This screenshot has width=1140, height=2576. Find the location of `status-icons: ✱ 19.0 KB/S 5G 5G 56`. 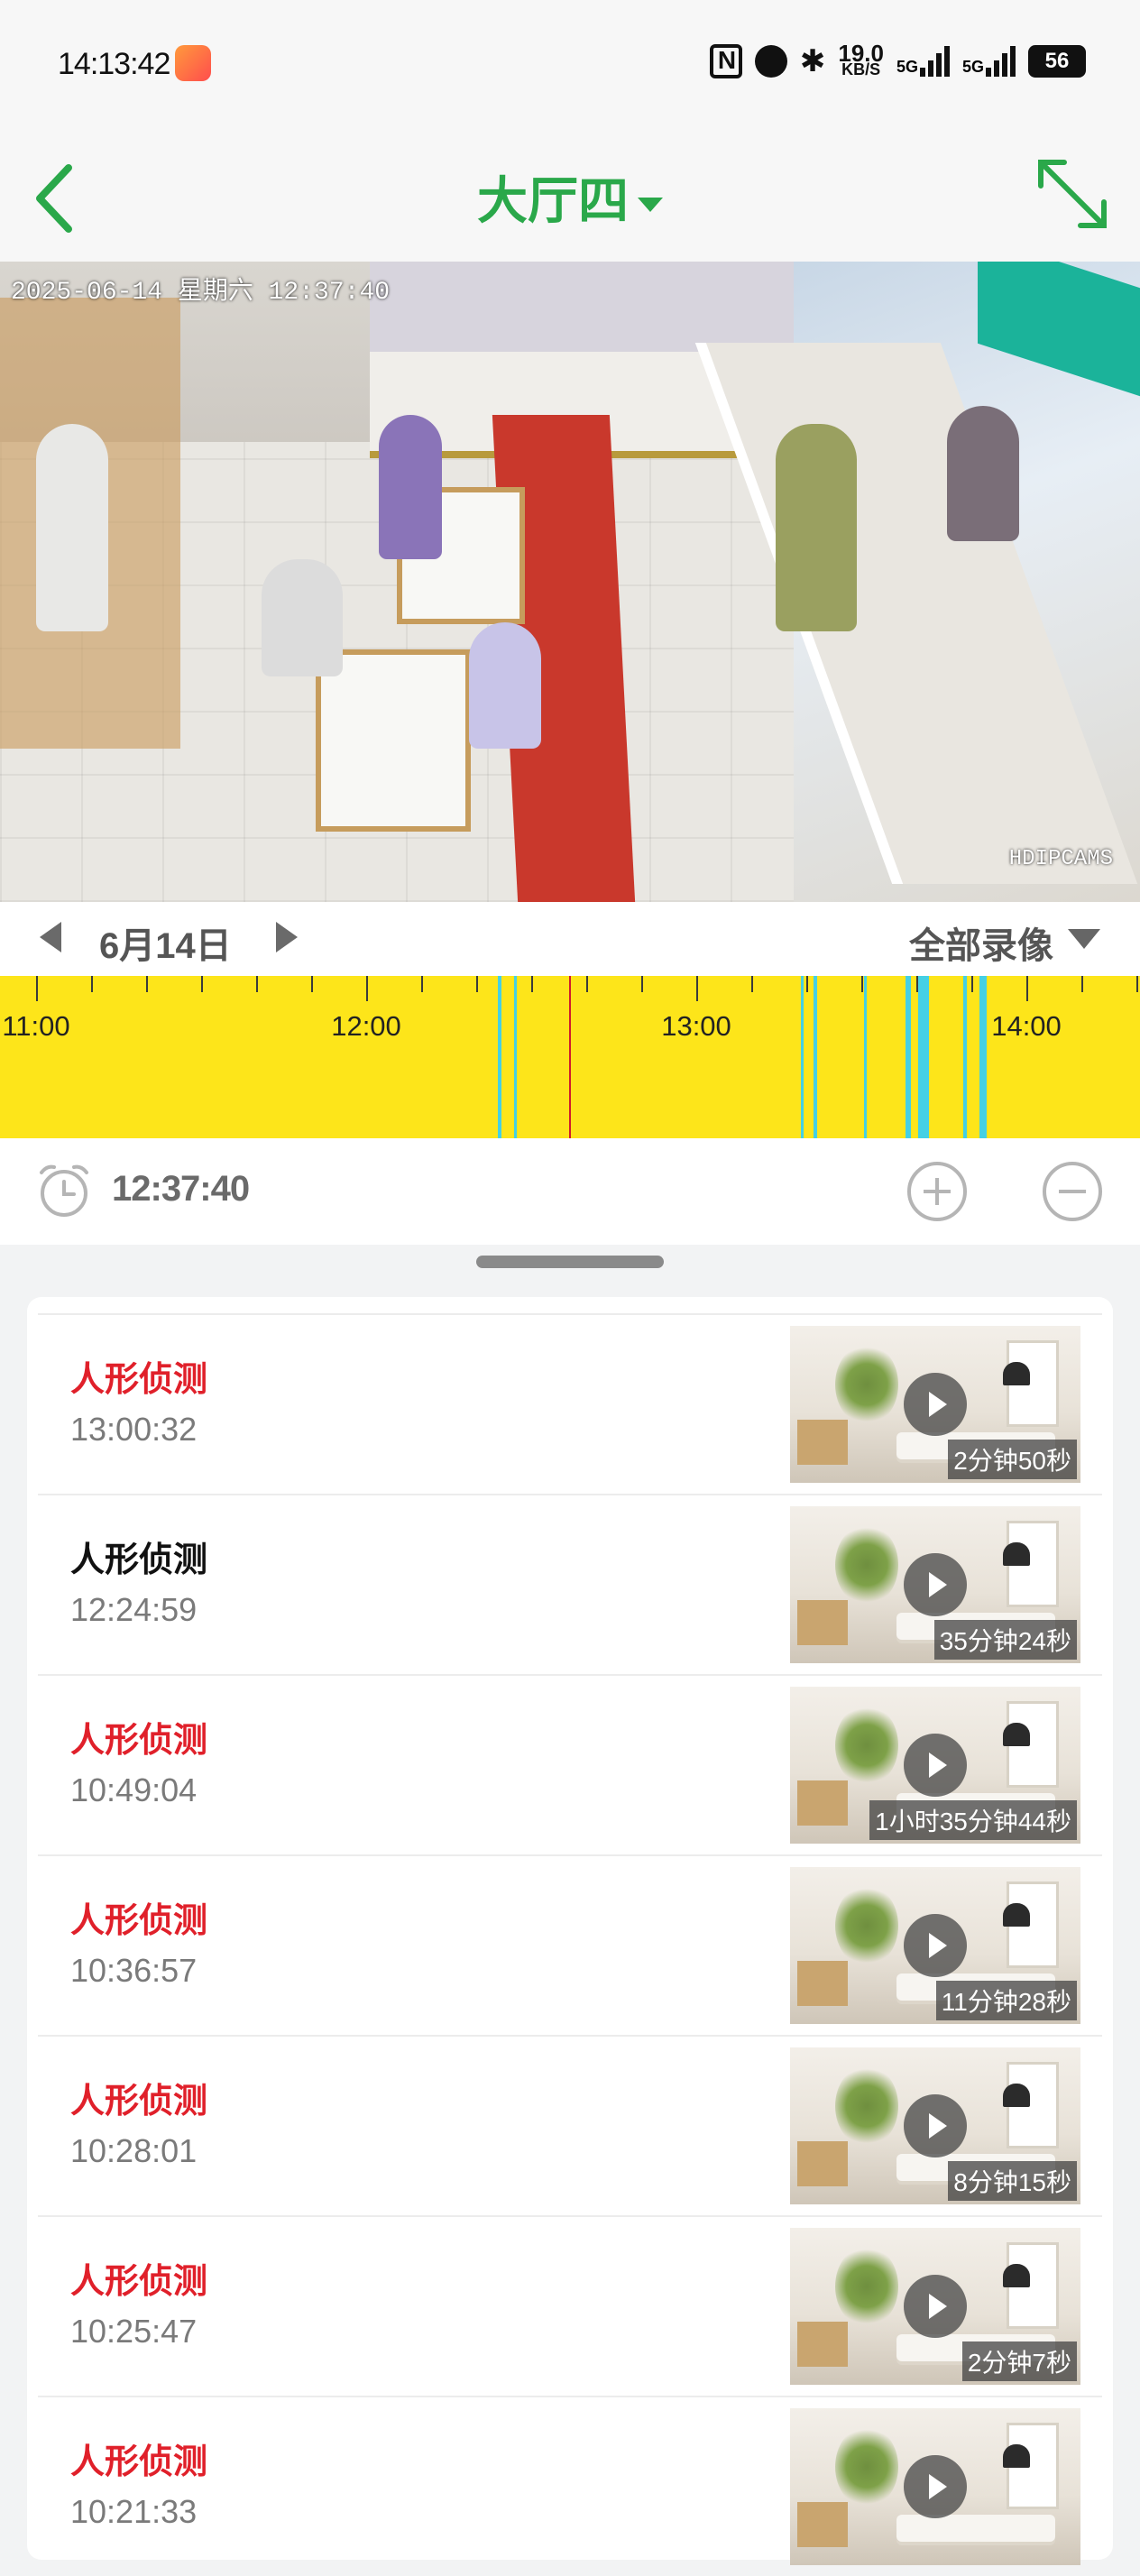

status-icons: ✱ 19.0 KB/S 5G 5G 56 is located at coordinates (897, 59).